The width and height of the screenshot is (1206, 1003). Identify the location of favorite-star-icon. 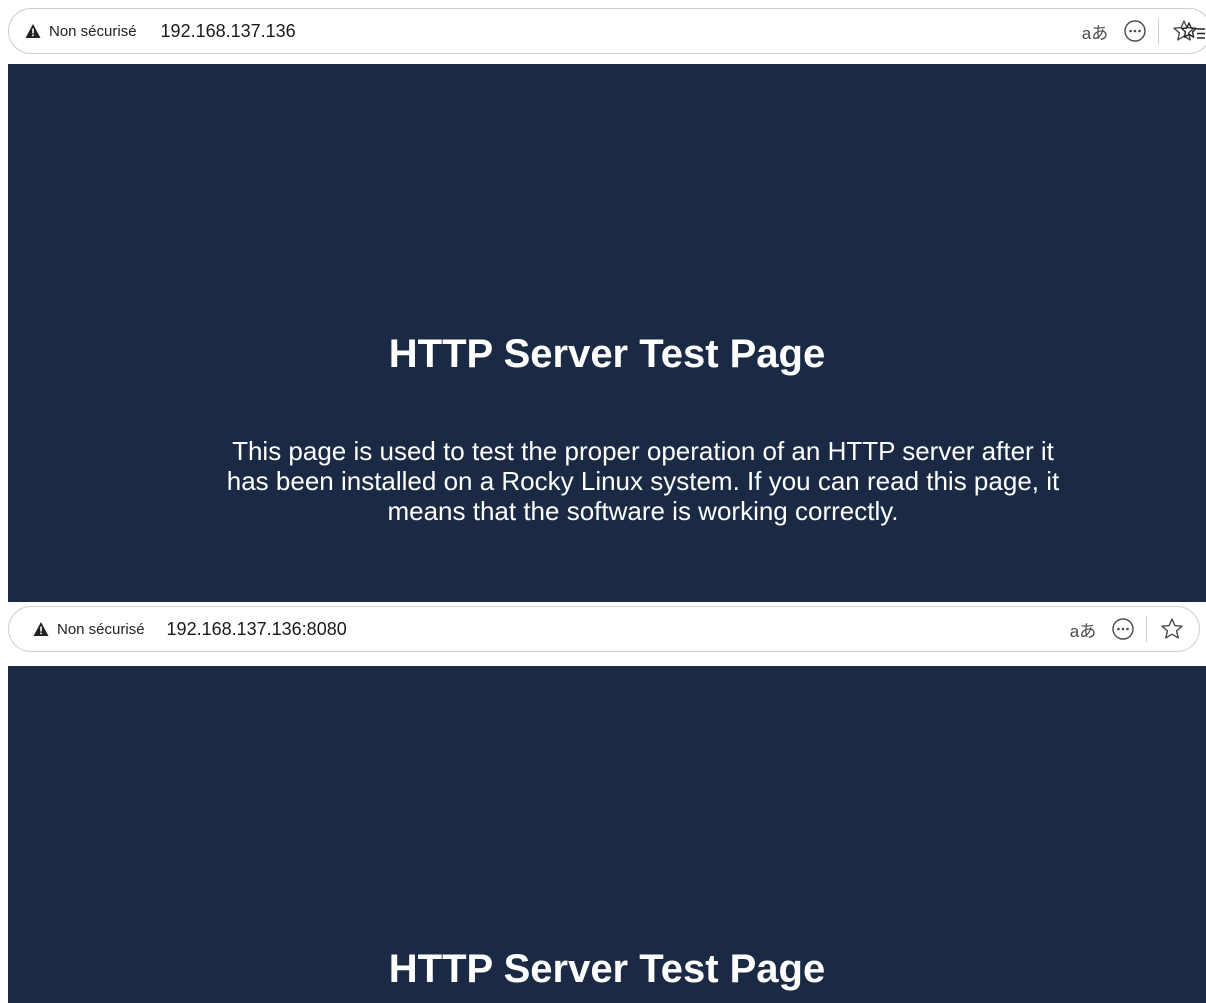
(1172, 629).